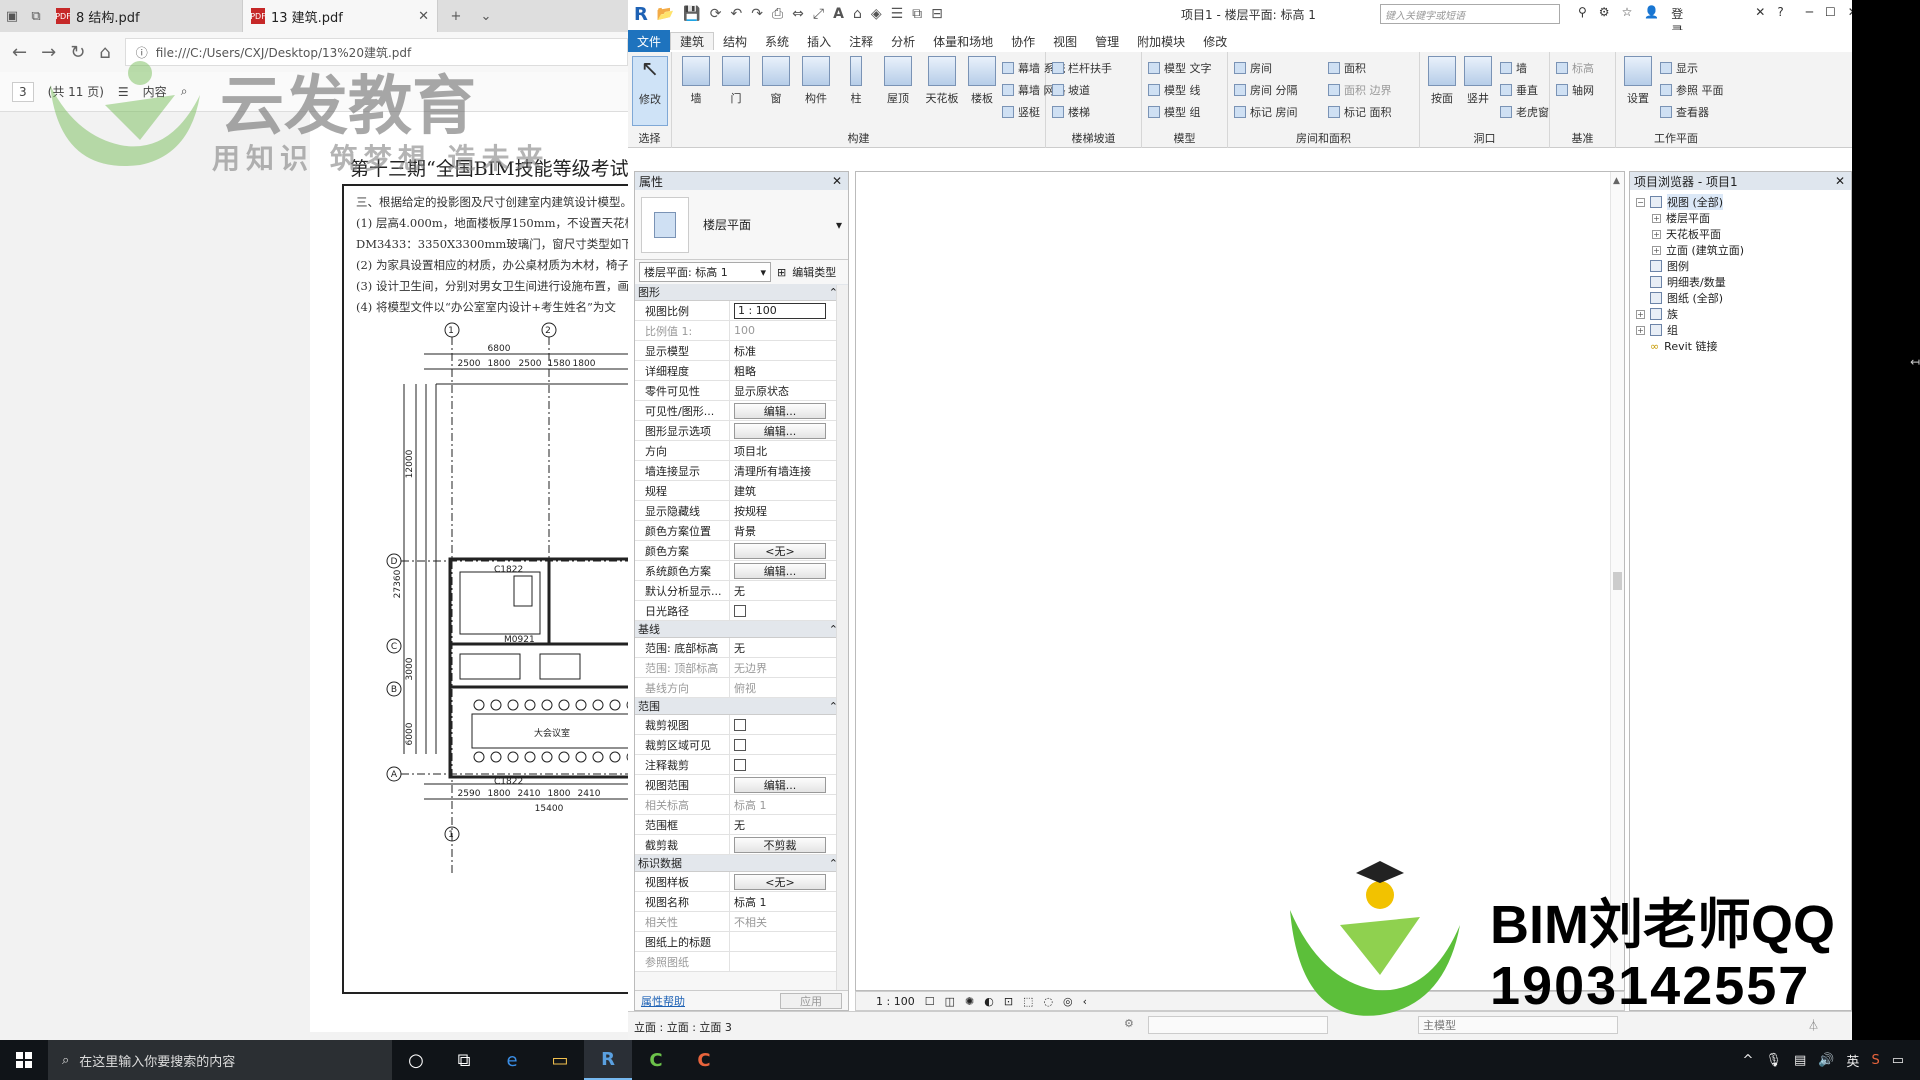 This screenshot has height=1080, width=1920. I want to click on save-icon: 💾, so click(691, 14).